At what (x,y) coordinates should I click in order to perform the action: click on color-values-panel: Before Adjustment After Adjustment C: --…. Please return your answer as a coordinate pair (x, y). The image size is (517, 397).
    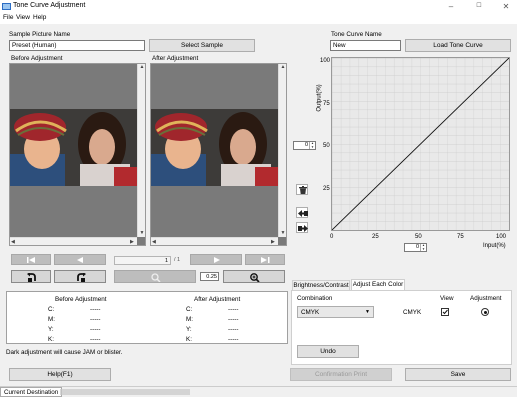
    Looking at the image, I should click on (147, 317).